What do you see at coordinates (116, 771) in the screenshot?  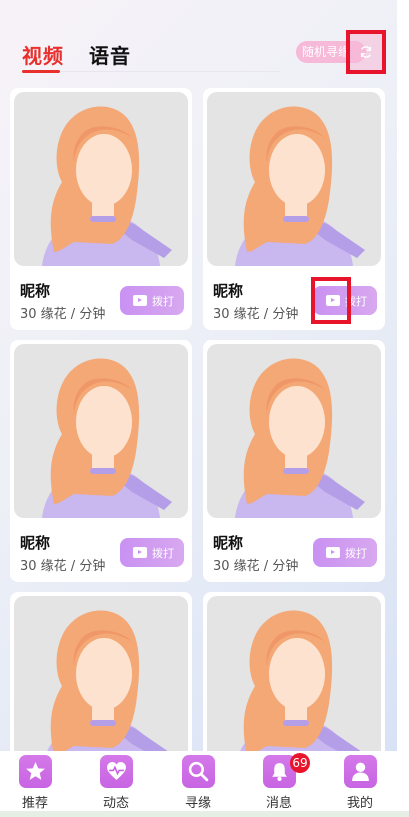 I see `heart-pulse-icon` at bounding box center [116, 771].